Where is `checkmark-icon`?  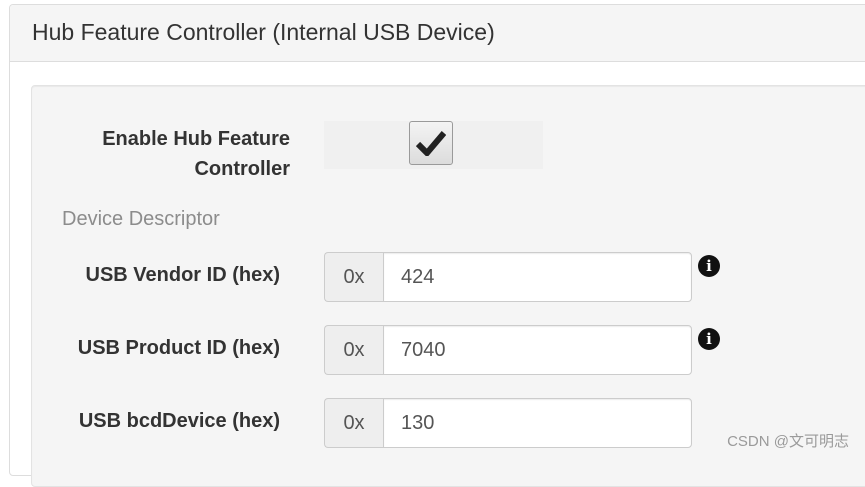 checkmark-icon is located at coordinates (431, 143).